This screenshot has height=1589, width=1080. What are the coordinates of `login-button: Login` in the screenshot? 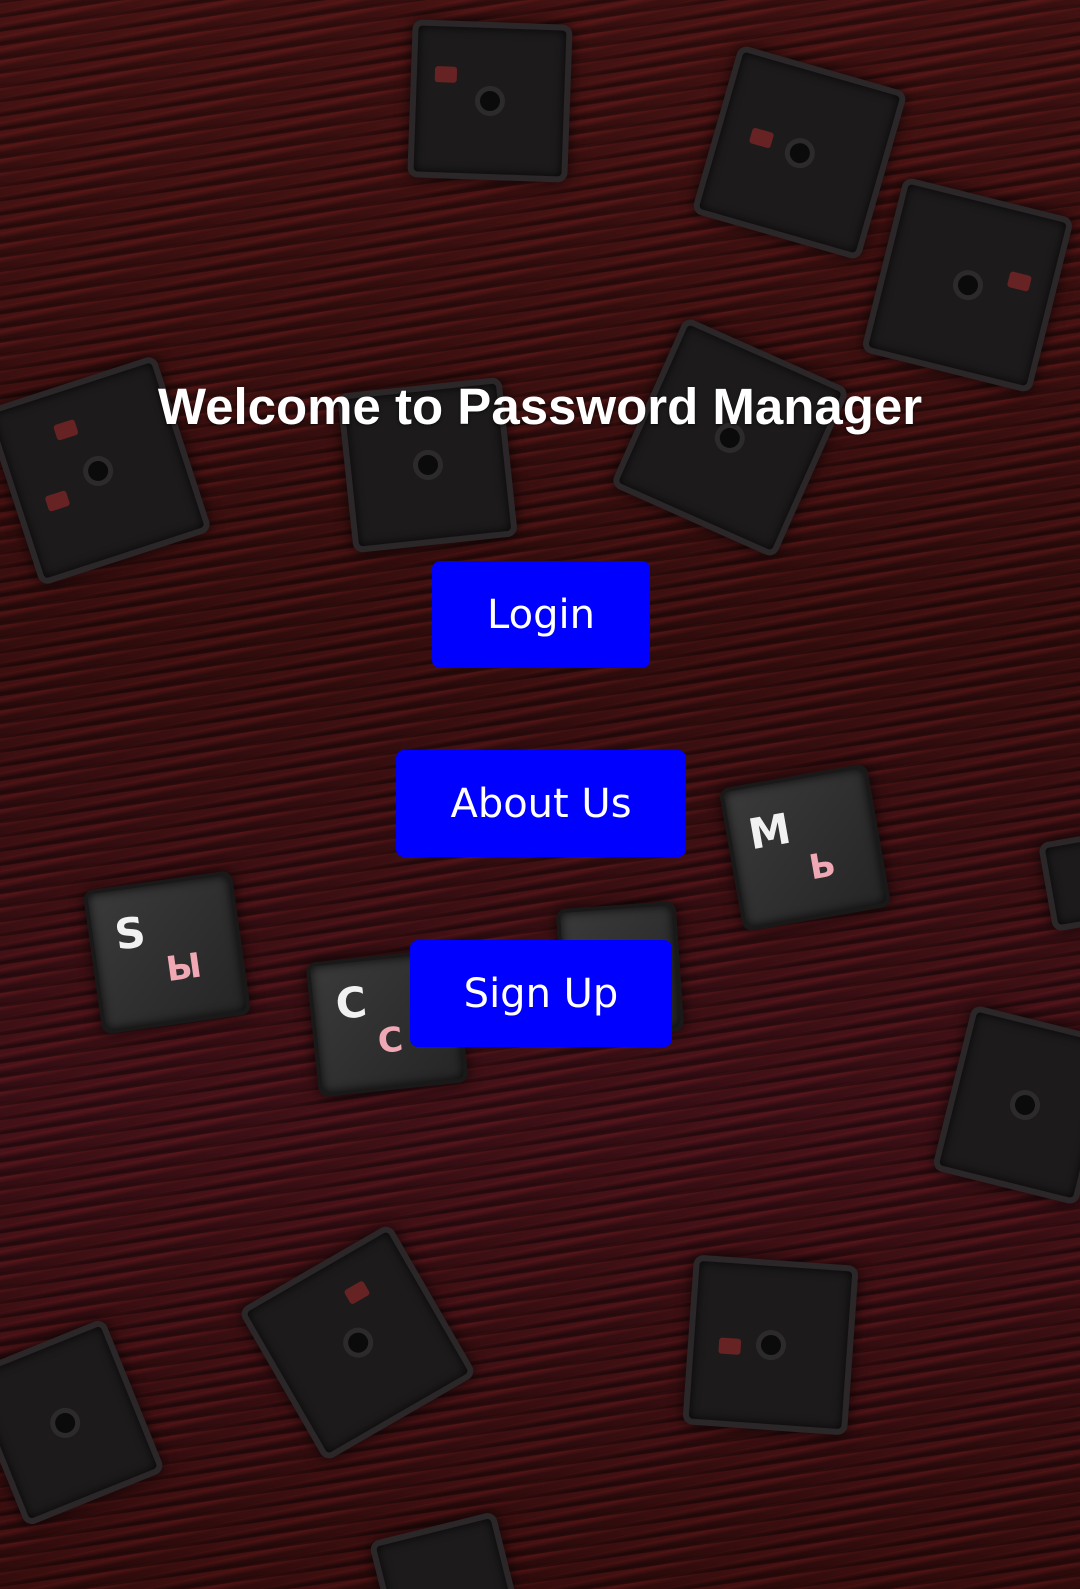 It's located at (541, 614).